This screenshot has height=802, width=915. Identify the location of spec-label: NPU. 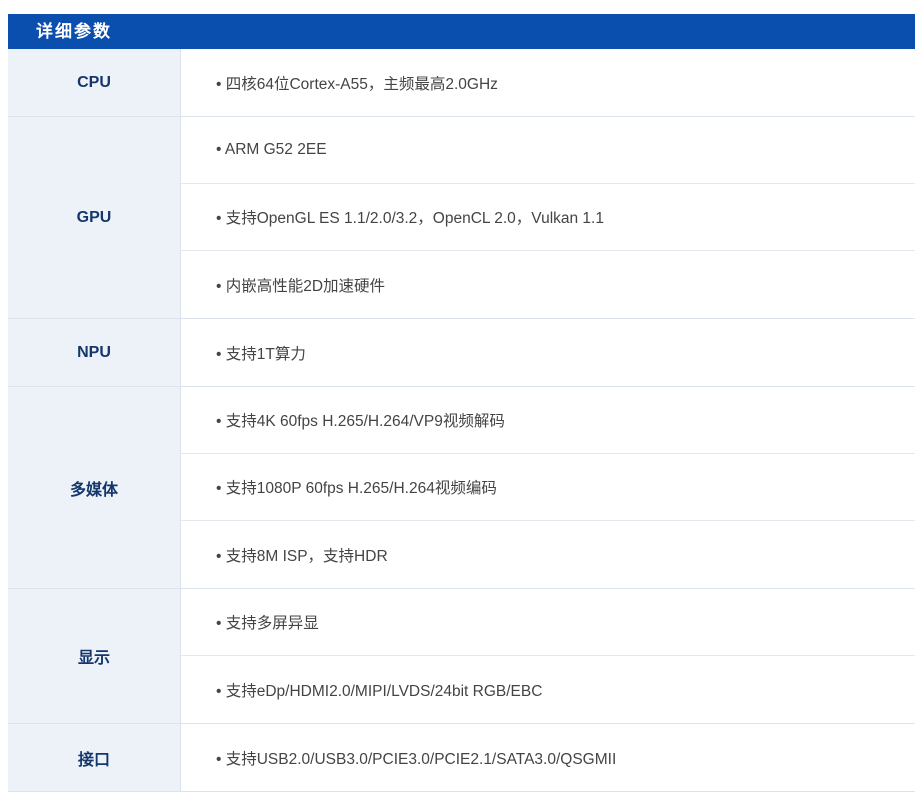
(94, 352).